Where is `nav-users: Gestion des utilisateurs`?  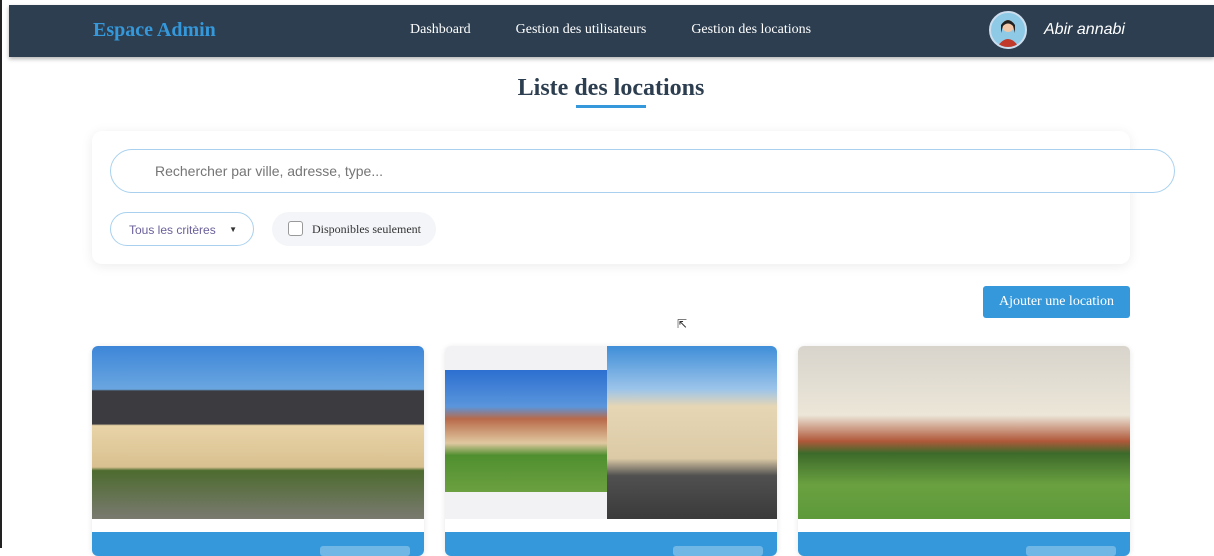 nav-users: Gestion des utilisateurs is located at coordinates (581, 30).